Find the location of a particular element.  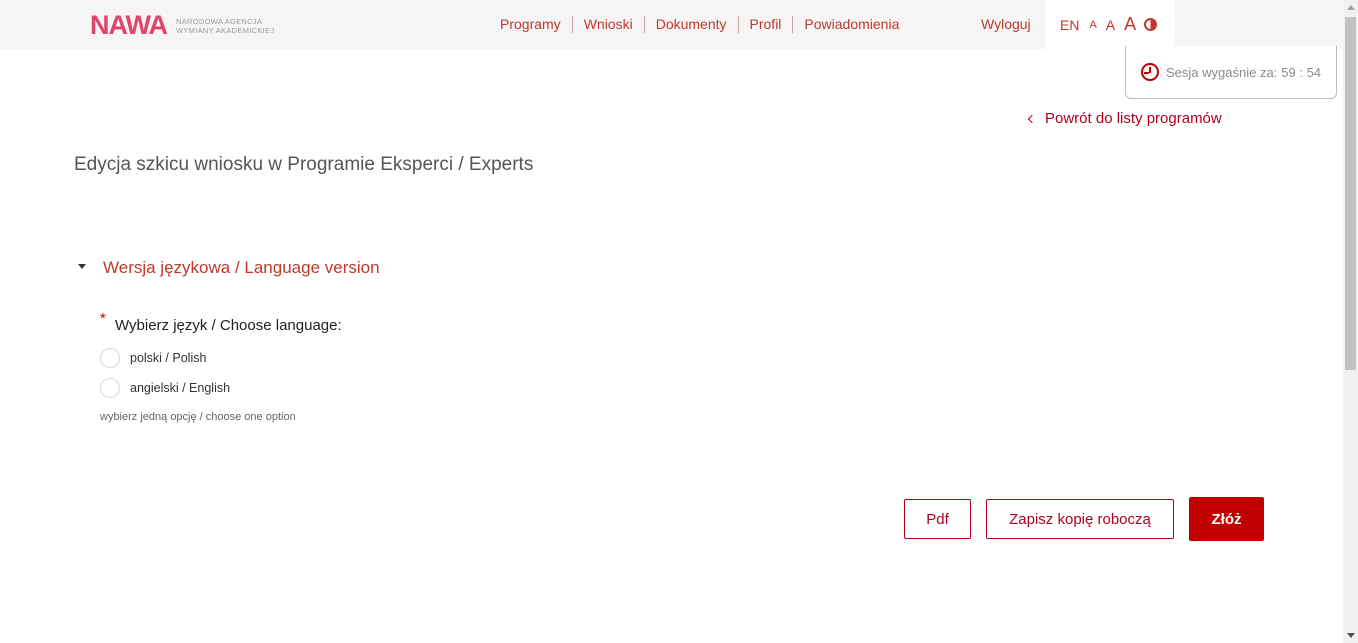

font-size-small: A is located at coordinates (1092, 25).